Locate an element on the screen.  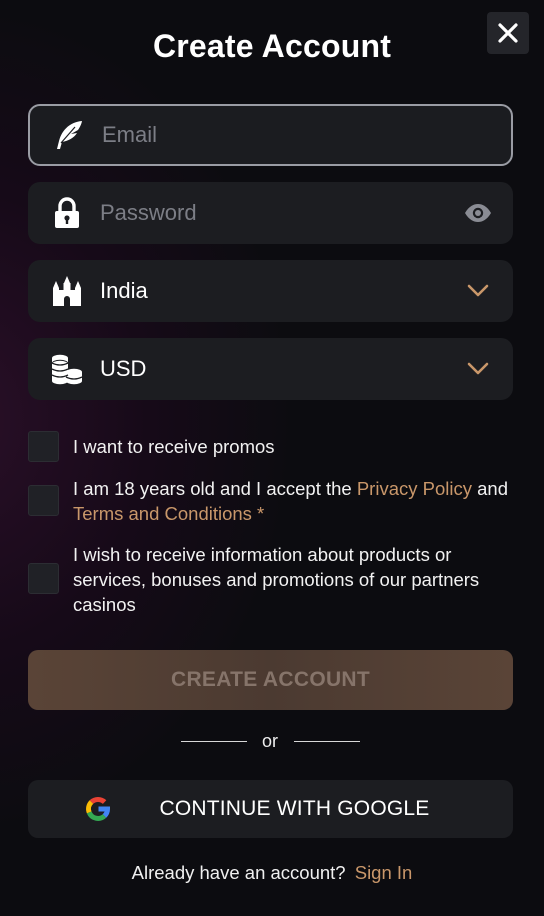
feather-icon is located at coordinates (69, 135).